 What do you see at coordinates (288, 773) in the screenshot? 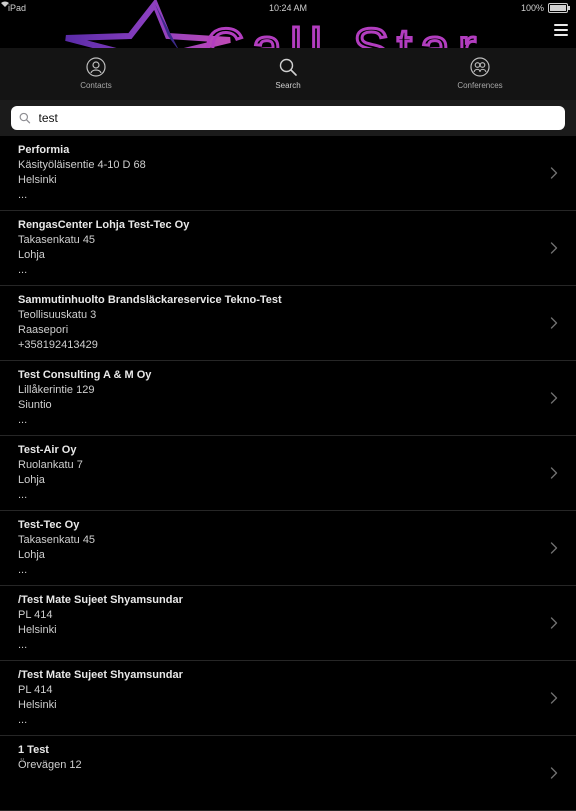
I see `result-row: 1 Test Örevägen 12` at bounding box center [288, 773].